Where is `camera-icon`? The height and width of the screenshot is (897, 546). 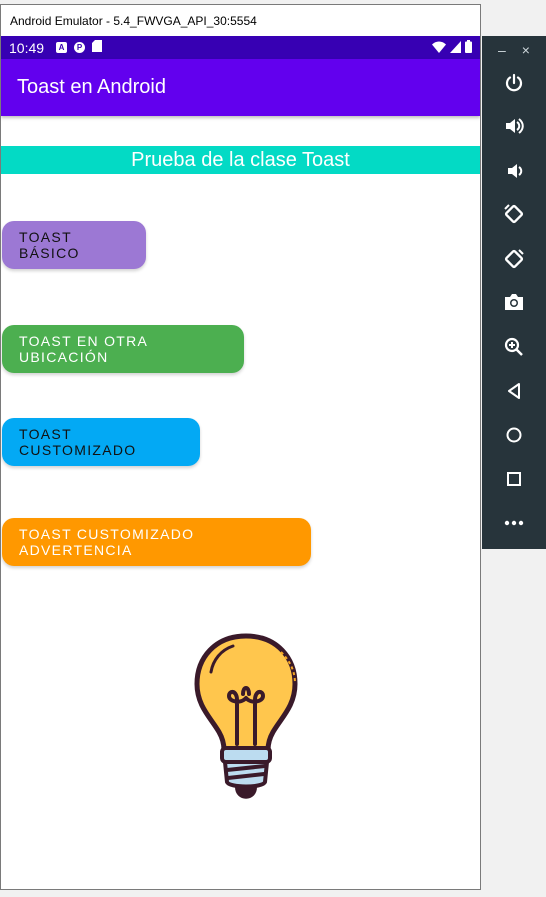
camera-icon is located at coordinates (514, 302).